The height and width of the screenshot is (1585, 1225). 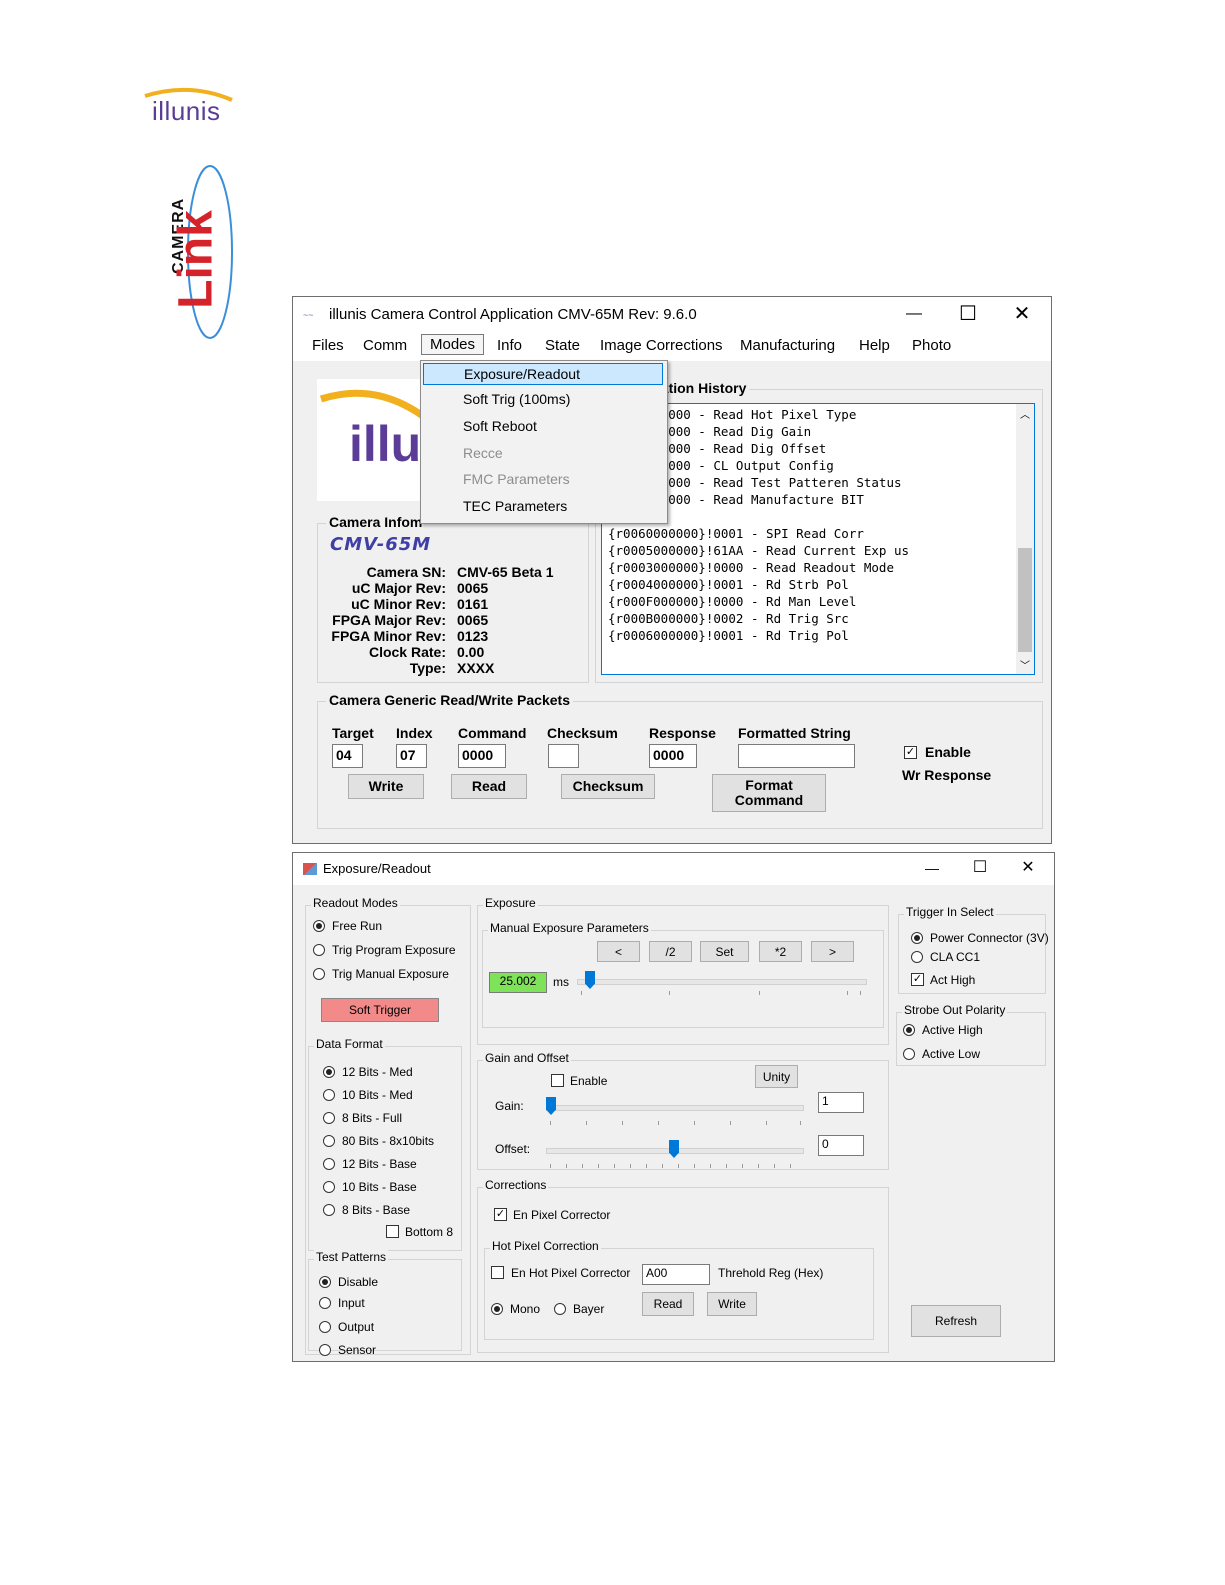 What do you see at coordinates (557, 1080) in the screenshot?
I see `gain-enable-checkbox` at bounding box center [557, 1080].